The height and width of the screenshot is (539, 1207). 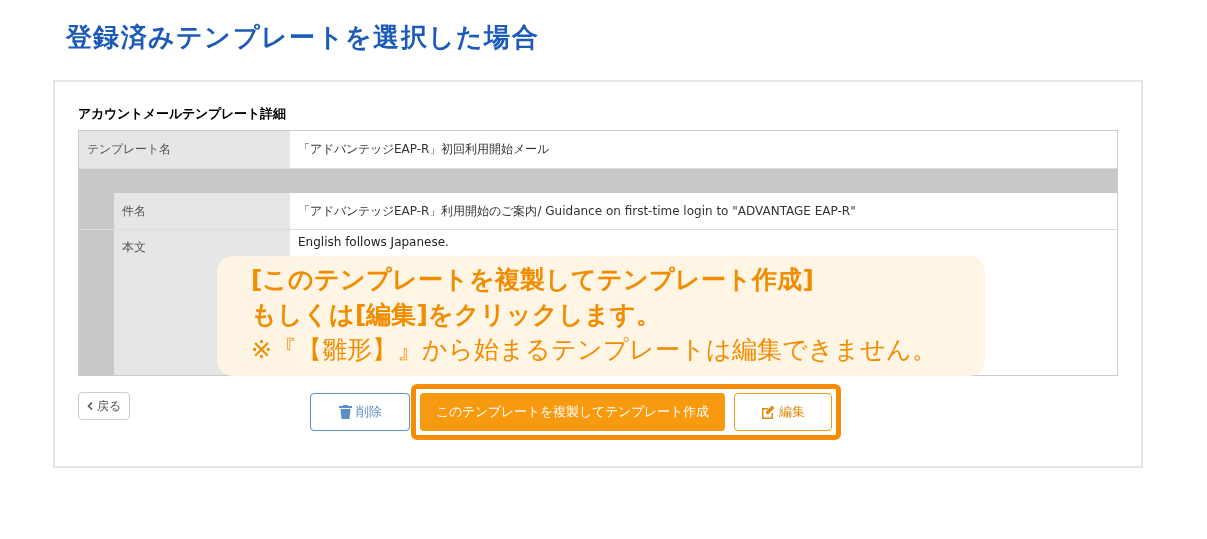 What do you see at coordinates (104, 405) in the screenshot?
I see `back-button: 戻る` at bounding box center [104, 405].